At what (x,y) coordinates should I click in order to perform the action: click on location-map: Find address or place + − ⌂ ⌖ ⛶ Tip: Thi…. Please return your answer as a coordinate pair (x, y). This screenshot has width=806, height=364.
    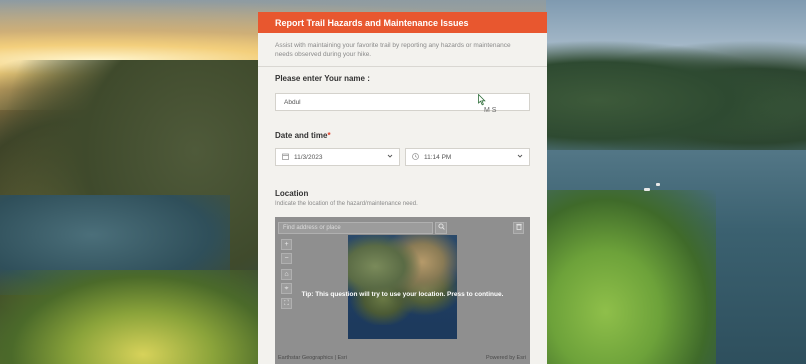
    Looking at the image, I should click on (402, 290).